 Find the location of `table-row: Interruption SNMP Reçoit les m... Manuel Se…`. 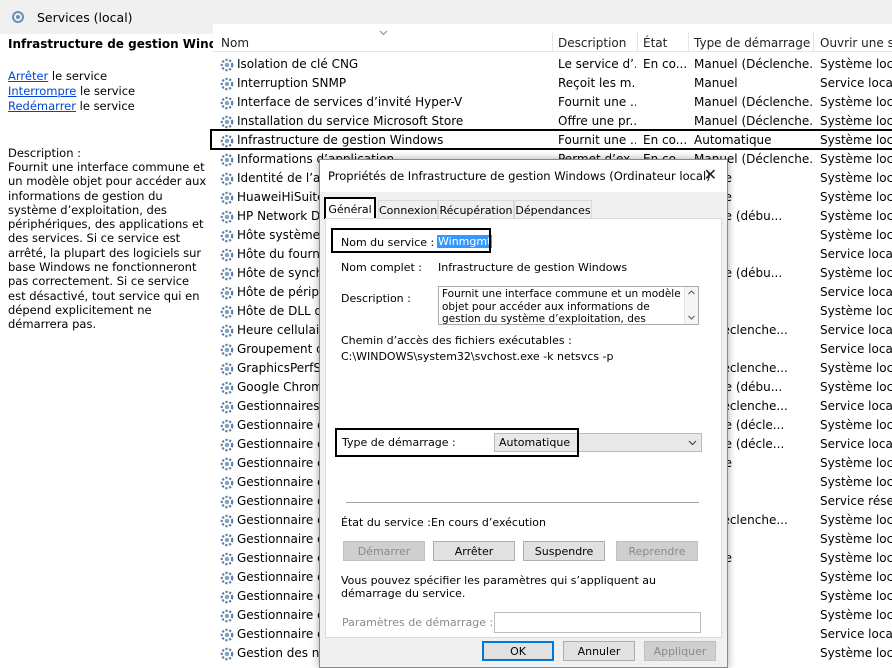

table-row: Interruption SNMP Reçoit les m... Manuel Se… is located at coordinates (552, 83).